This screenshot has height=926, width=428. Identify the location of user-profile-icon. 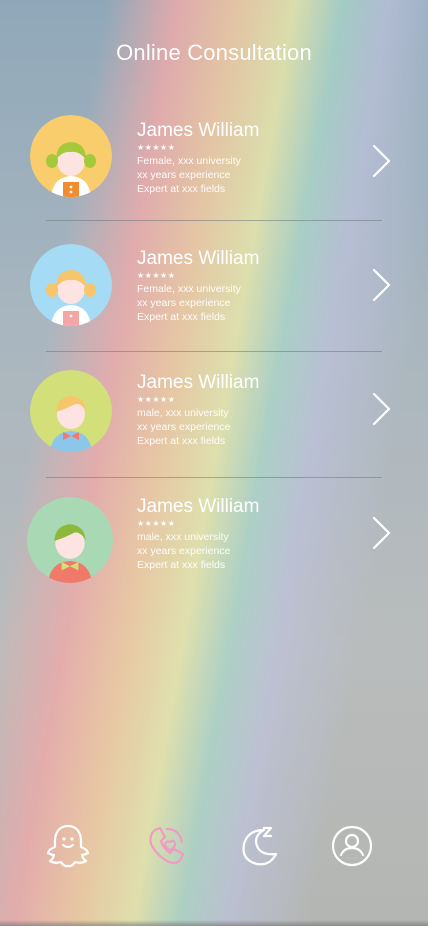
(352, 846).